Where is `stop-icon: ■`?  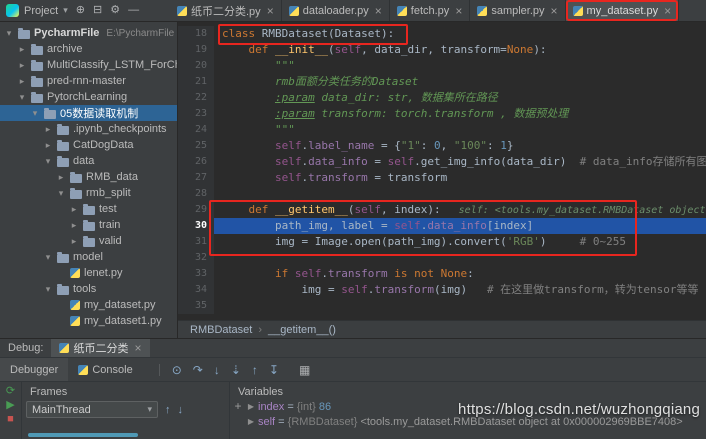
stop-icon: ■ is located at coordinates (10, 419).